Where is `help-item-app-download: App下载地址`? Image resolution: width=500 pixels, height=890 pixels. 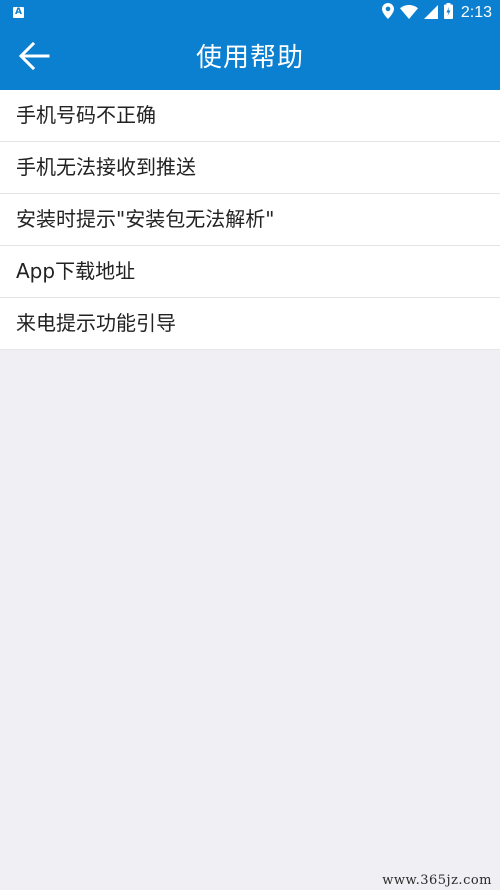
help-item-app-download: App下载地址 is located at coordinates (250, 272).